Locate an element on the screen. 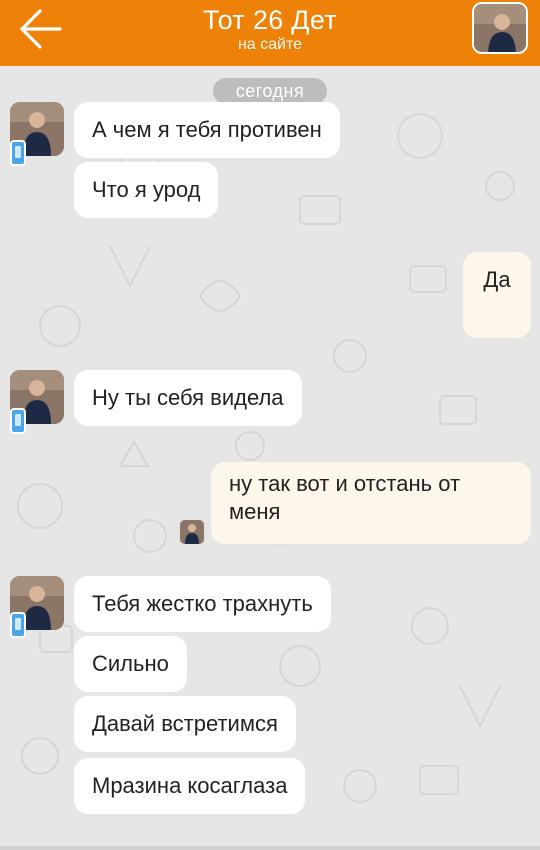 The width and height of the screenshot is (540, 850). message-incoming: Давай встретимся is located at coordinates (185, 724).